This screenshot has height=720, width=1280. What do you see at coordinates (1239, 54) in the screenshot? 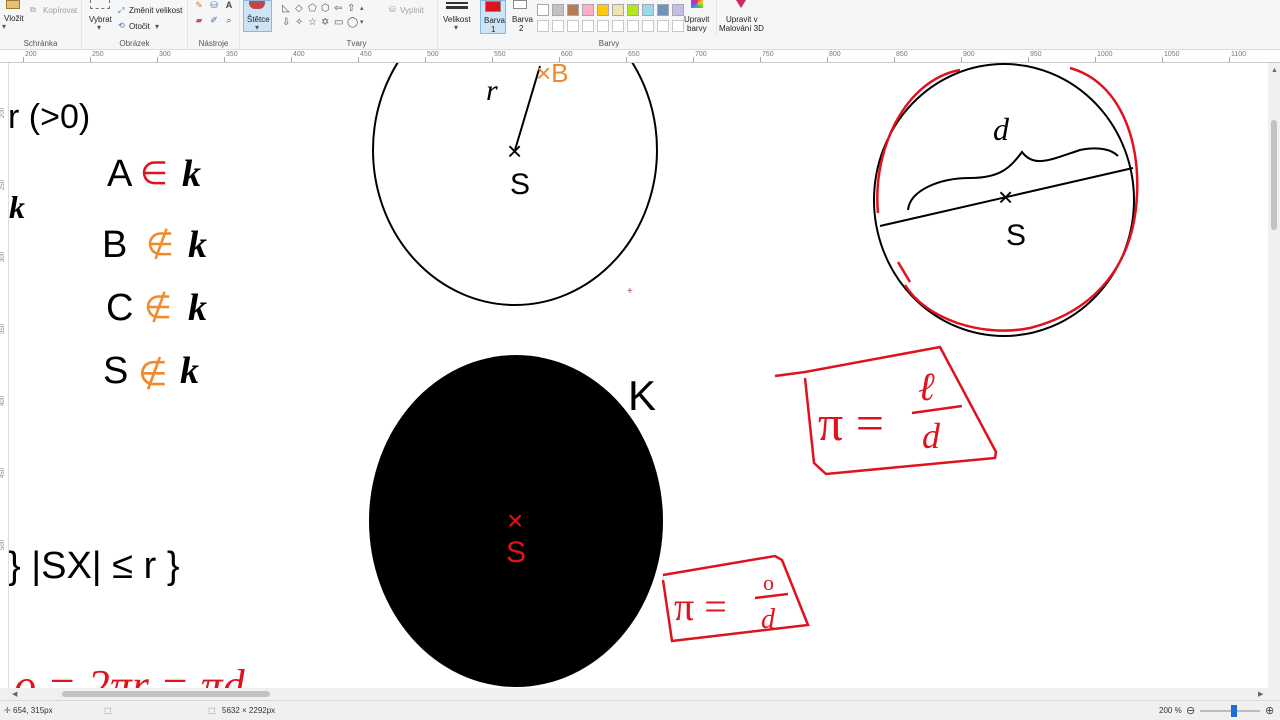
I see `ruler-label: 1100` at bounding box center [1239, 54].